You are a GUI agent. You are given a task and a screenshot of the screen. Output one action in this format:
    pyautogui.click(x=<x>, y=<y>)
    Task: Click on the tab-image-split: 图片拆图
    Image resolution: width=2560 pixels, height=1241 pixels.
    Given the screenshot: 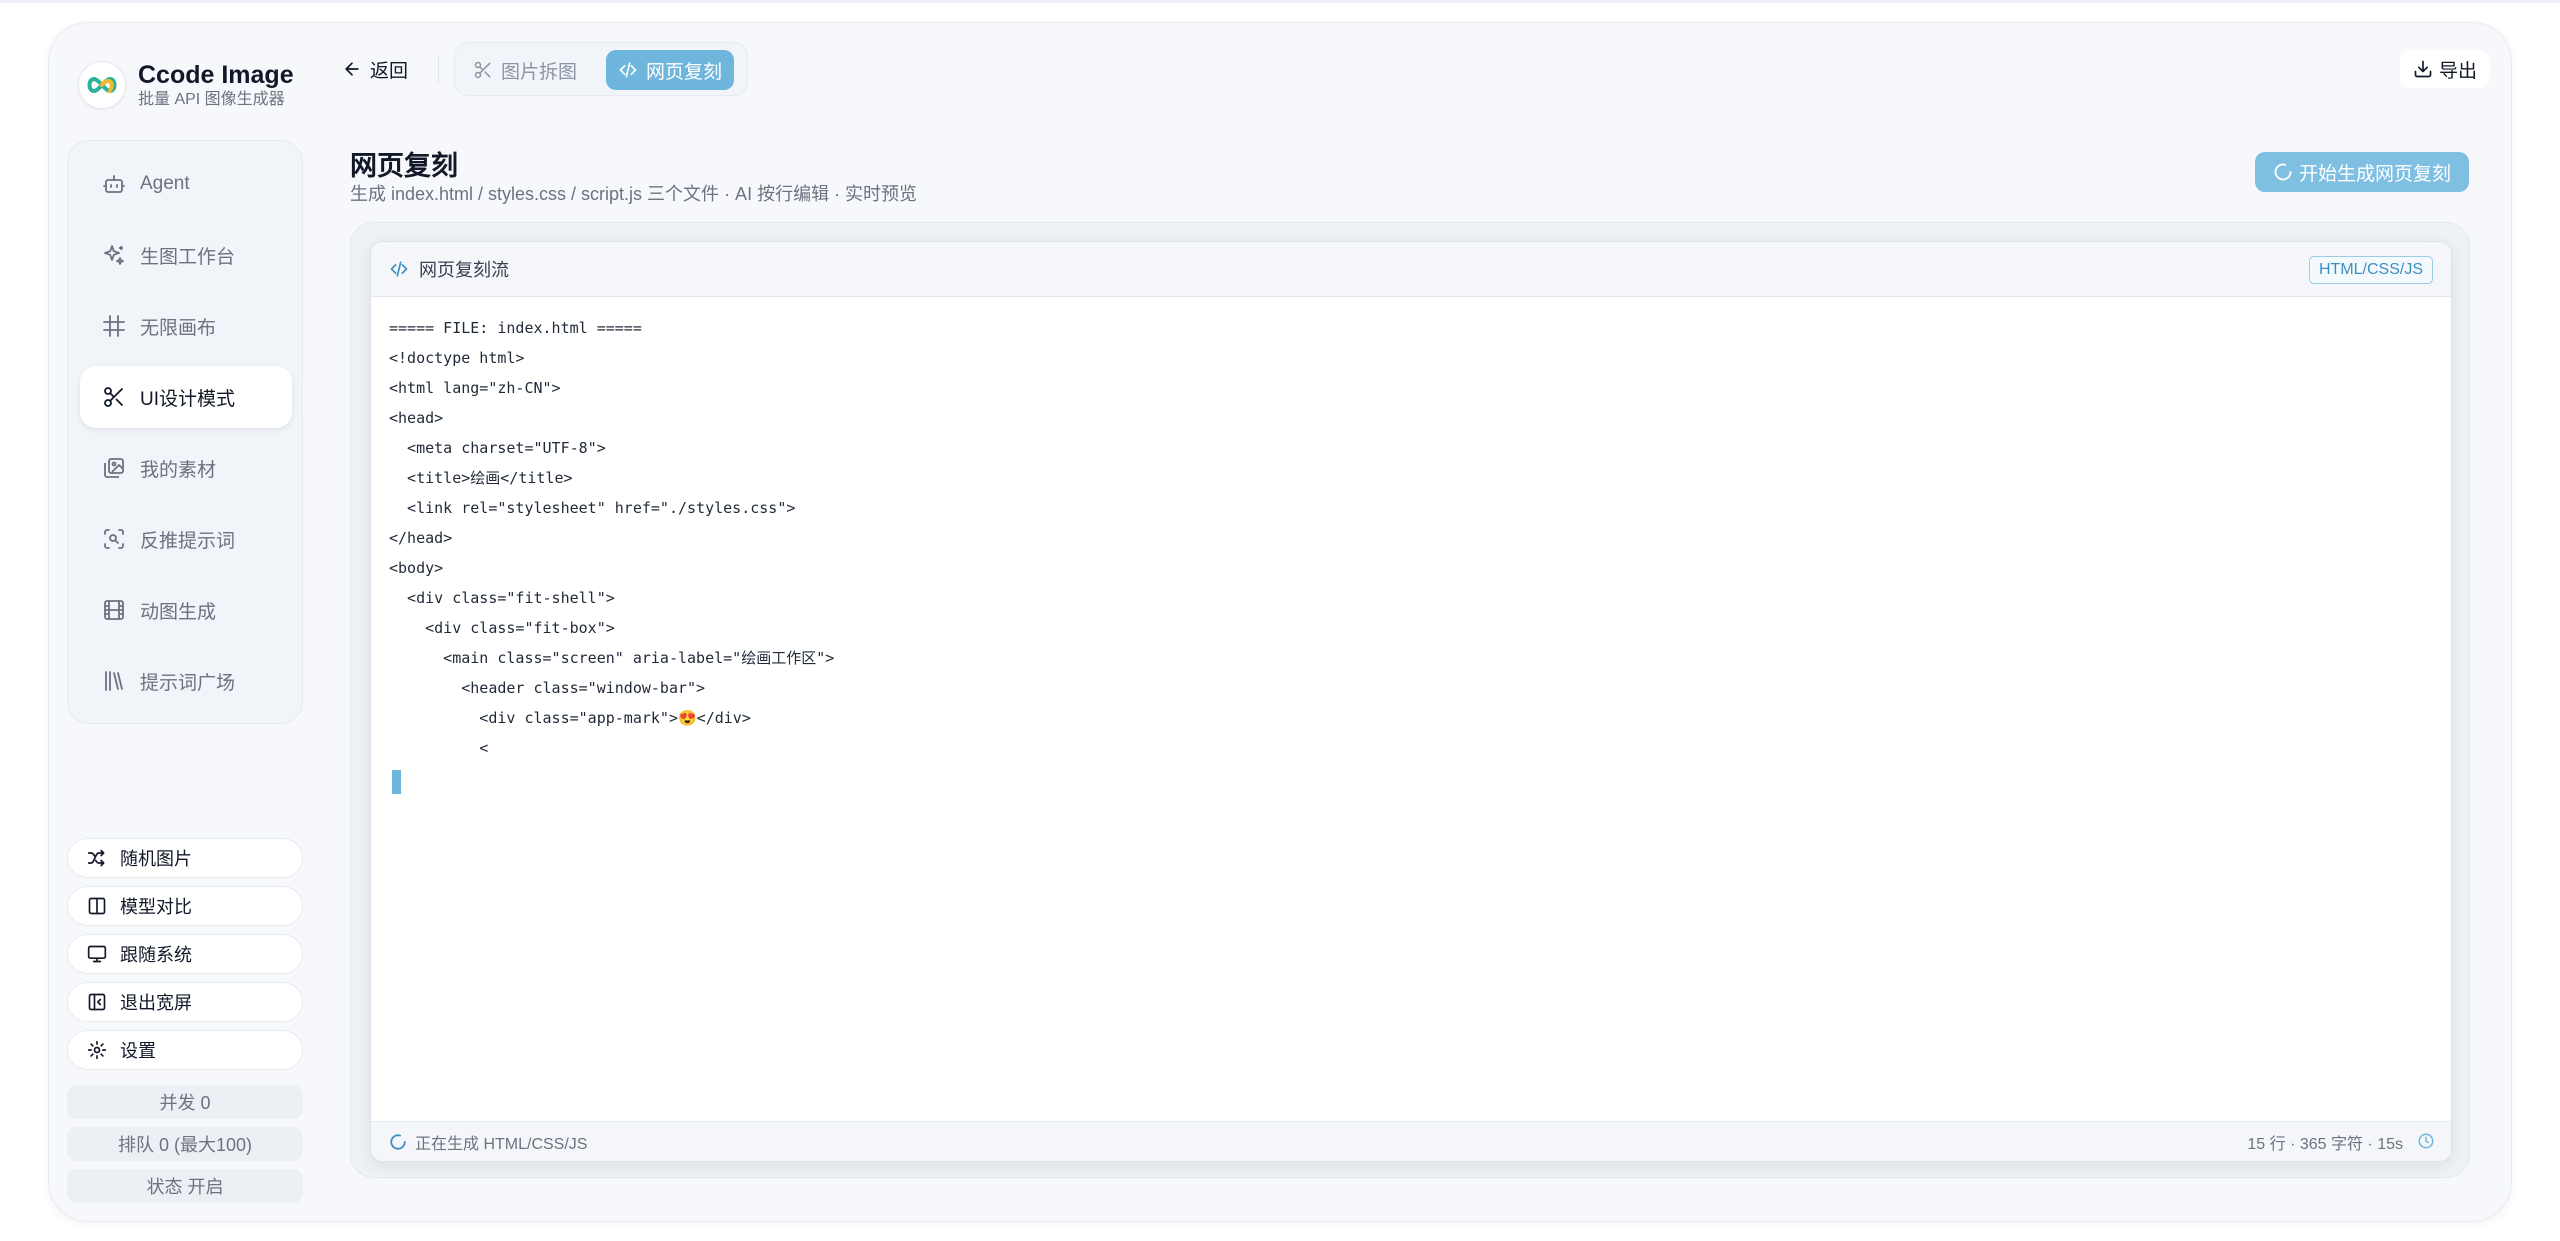 What is the action you would take?
    pyautogui.click(x=525, y=70)
    